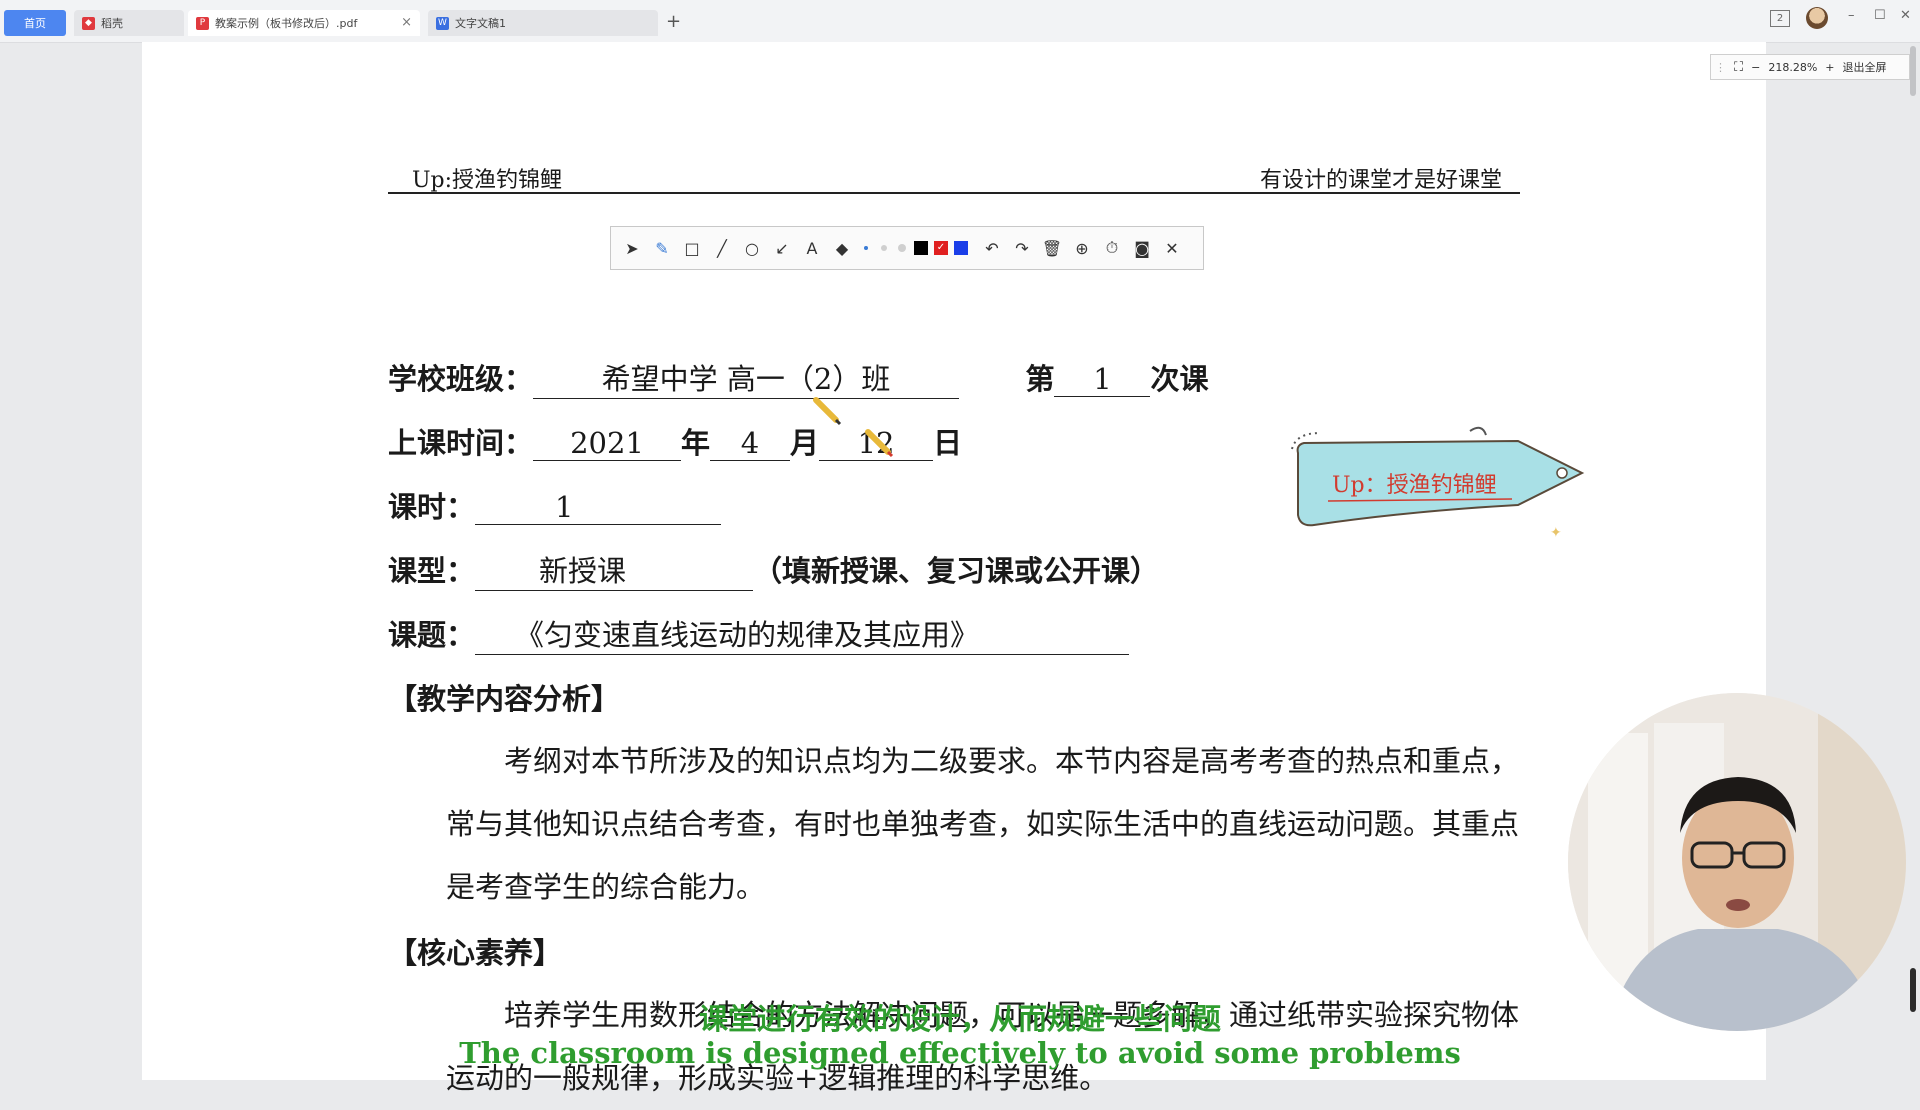 The width and height of the screenshot is (1920, 1110). What do you see at coordinates (1102, 379) in the screenshot?
I see `nth-value: 1` at bounding box center [1102, 379].